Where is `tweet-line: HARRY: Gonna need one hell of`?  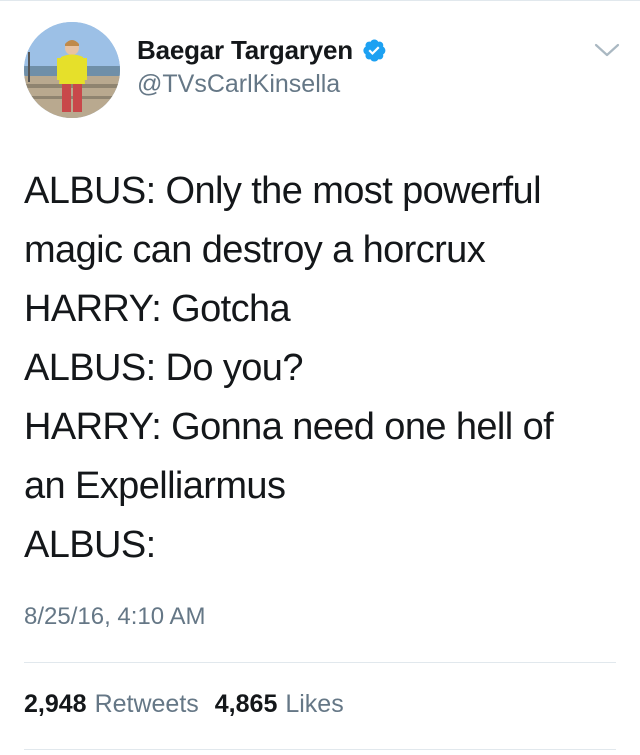 tweet-line: HARRY: Gonna need one hell of is located at coordinates (289, 427).